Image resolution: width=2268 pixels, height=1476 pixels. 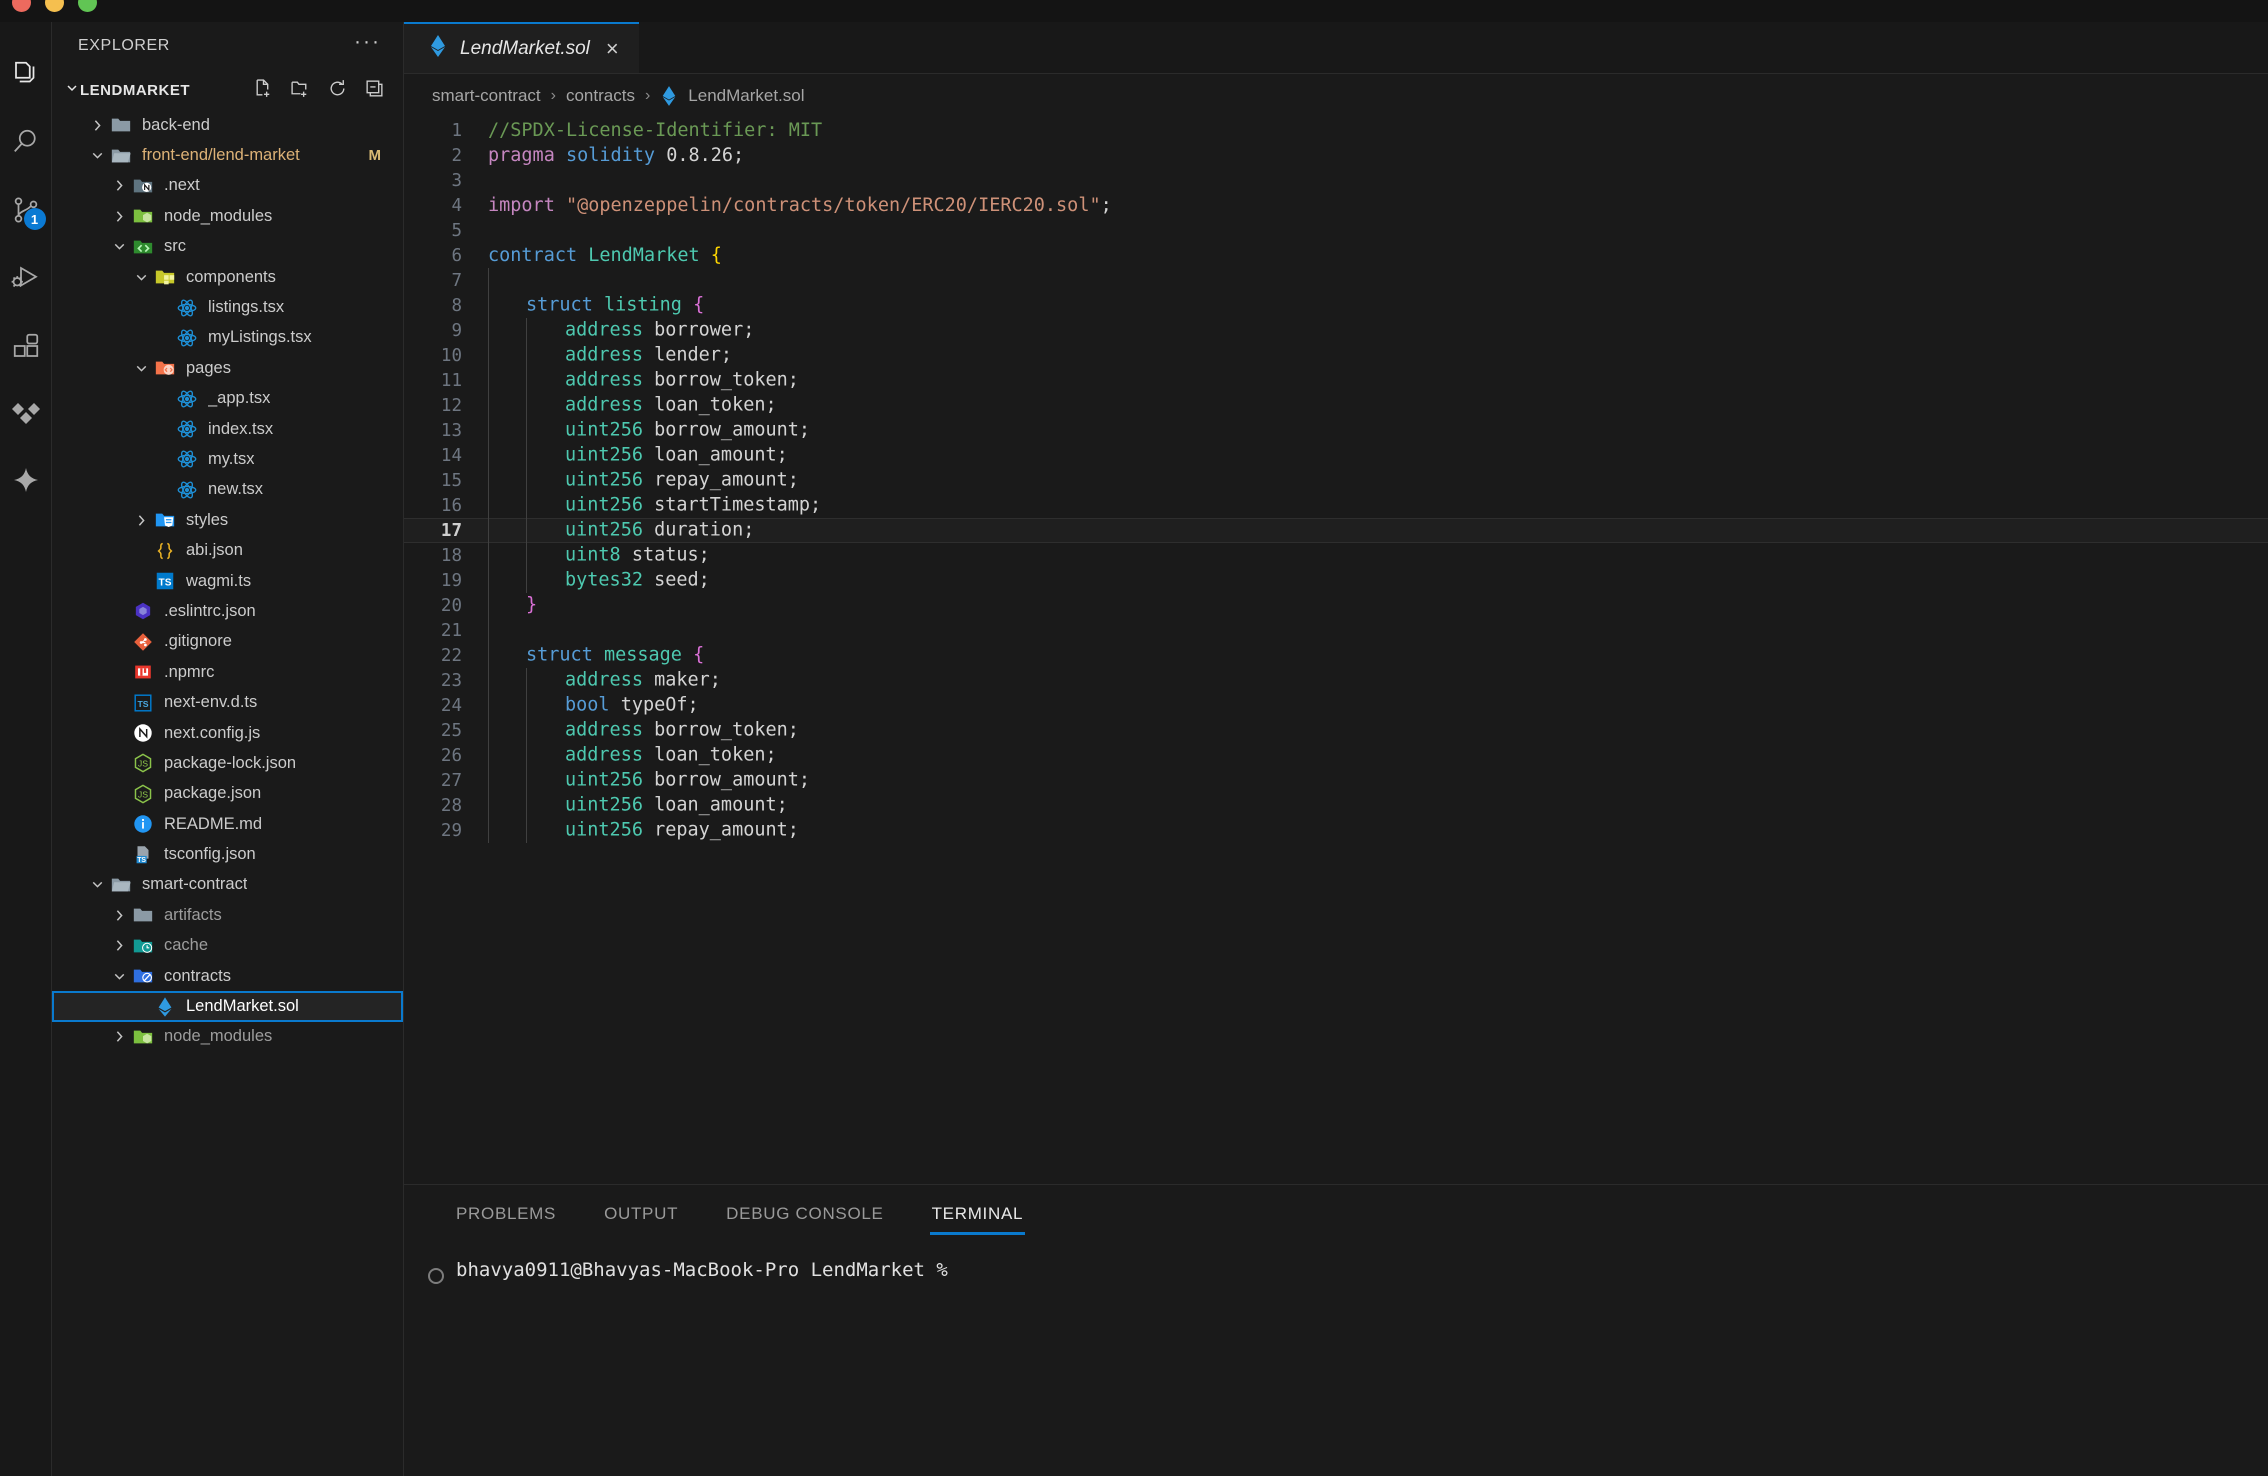 What do you see at coordinates (1336, 805) in the screenshot?
I see `code-line: 28 uint256 loan_amount;` at bounding box center [1336, 805].